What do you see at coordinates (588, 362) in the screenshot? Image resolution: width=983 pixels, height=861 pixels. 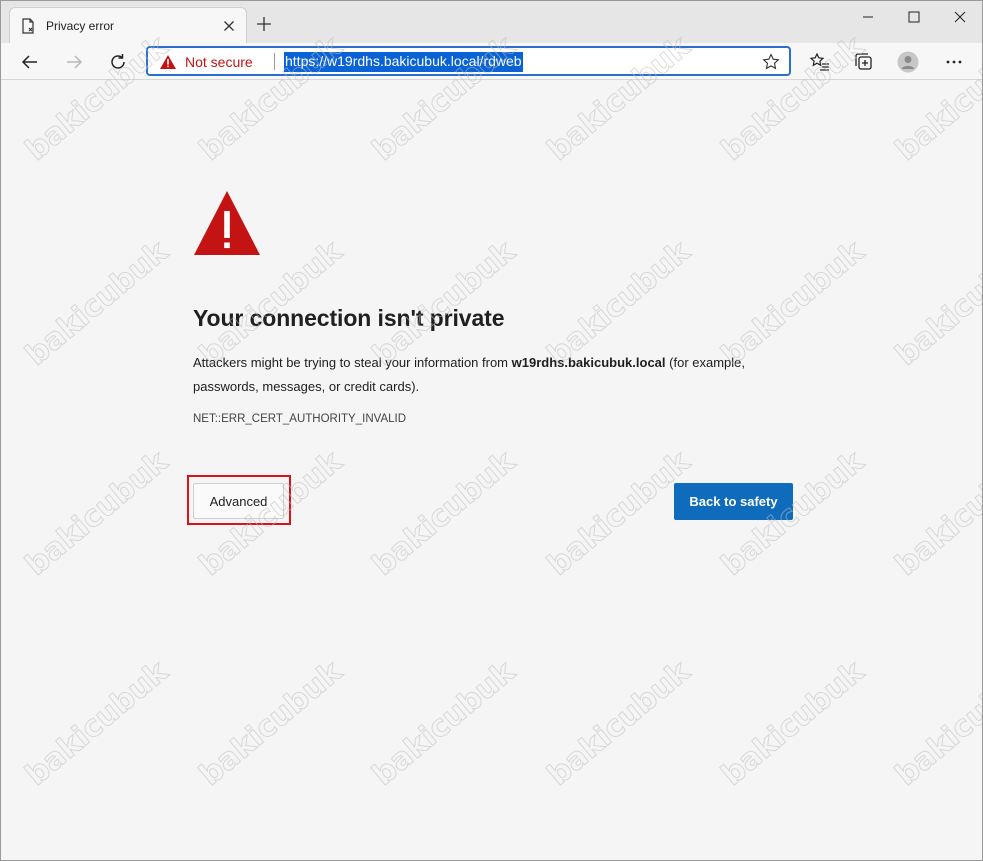 I see `host-name: w19rdhs.bakicubuk.local` at bounding box center [588, 362].